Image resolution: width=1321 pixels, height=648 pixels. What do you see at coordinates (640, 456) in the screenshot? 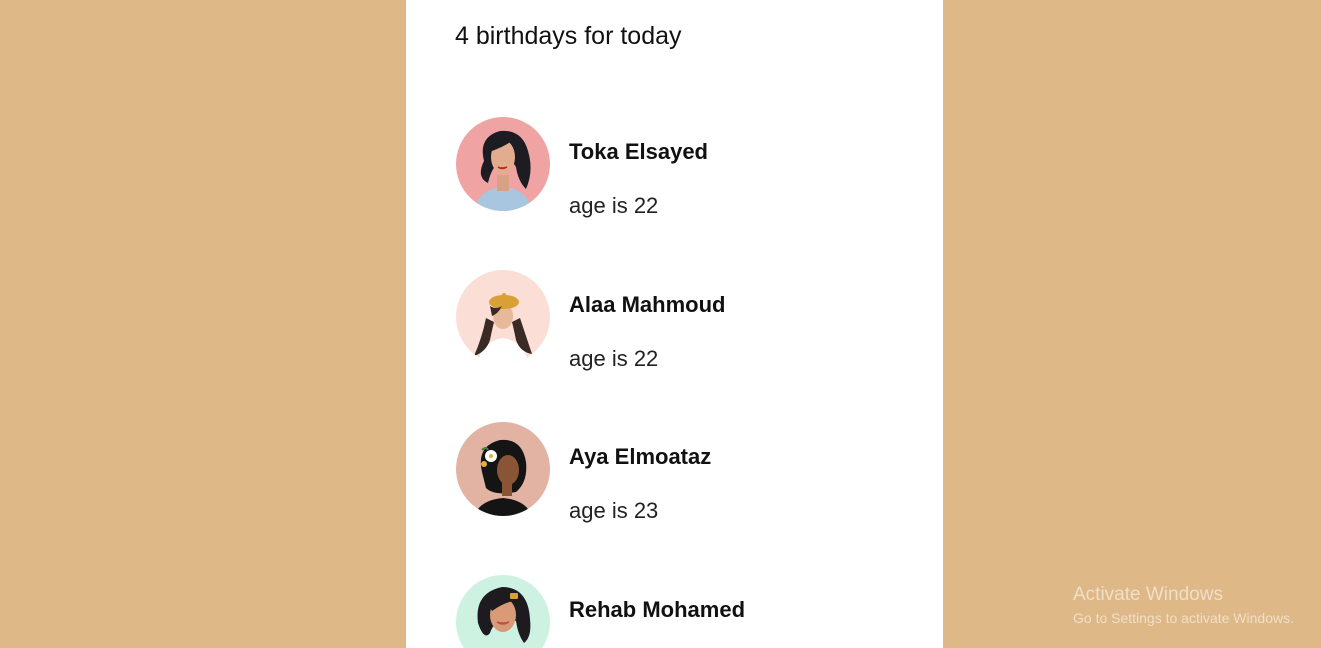
I see `person-name: Aya Elmoataz` at bounding box center [640, 456].